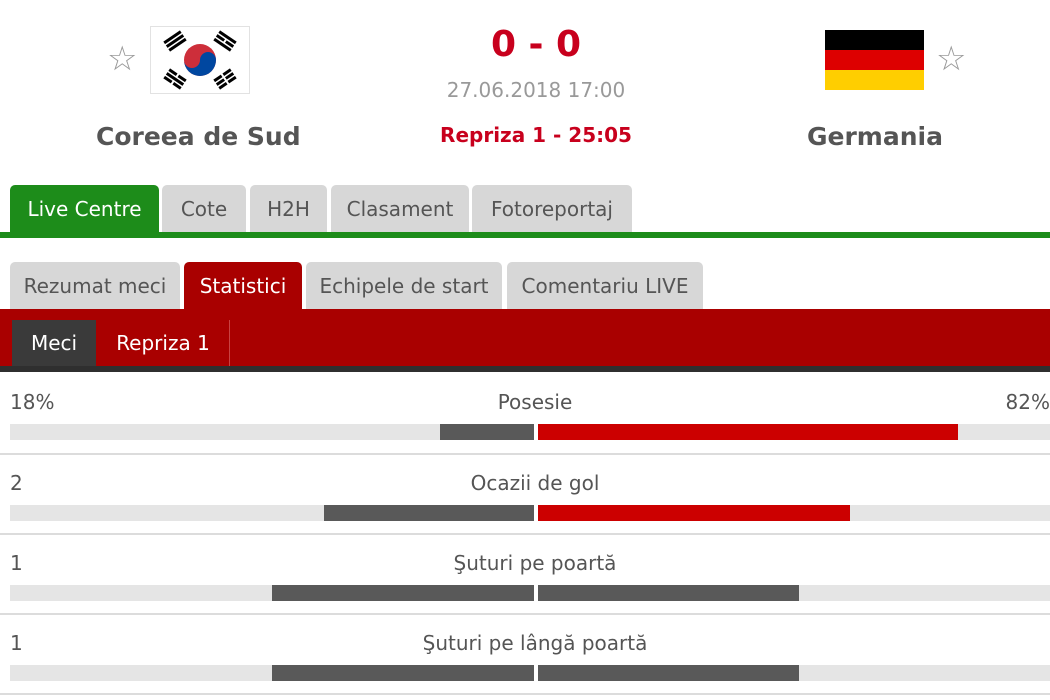  I want to click on tab-echipele-de-start: Echipele de start, so click(404, 286).